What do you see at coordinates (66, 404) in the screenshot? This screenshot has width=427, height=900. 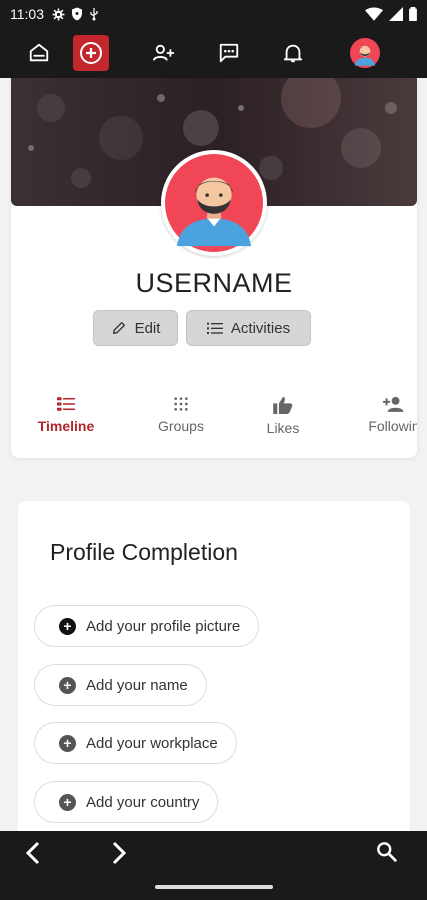 I see `timeline-icon` at bounding box center [66, 404].